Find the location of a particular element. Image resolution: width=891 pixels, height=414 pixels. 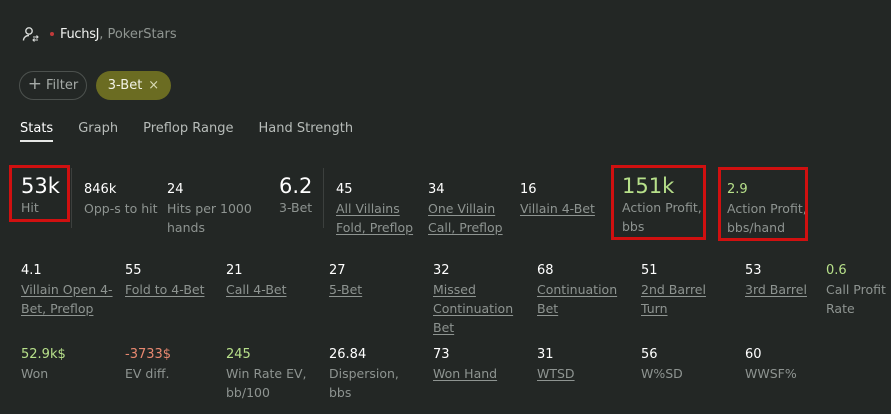

site-name: , PokerStars is located at coordinates (138, 34).